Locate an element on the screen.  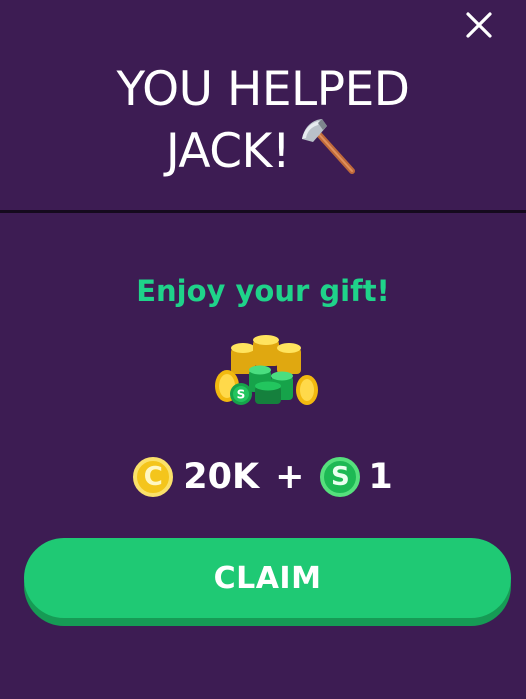
claim-button: CLAIM is located at coordinates (267, 578).